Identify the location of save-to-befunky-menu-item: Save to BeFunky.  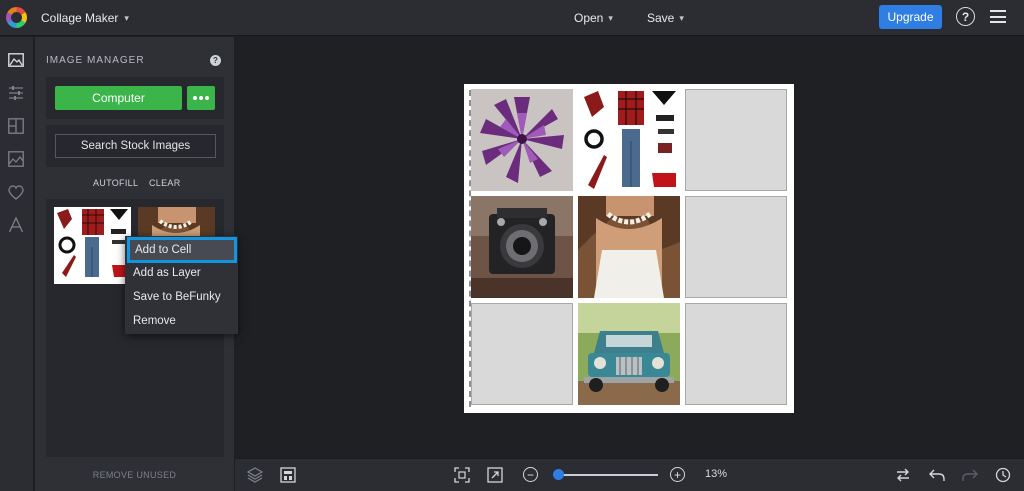
(181, 297).